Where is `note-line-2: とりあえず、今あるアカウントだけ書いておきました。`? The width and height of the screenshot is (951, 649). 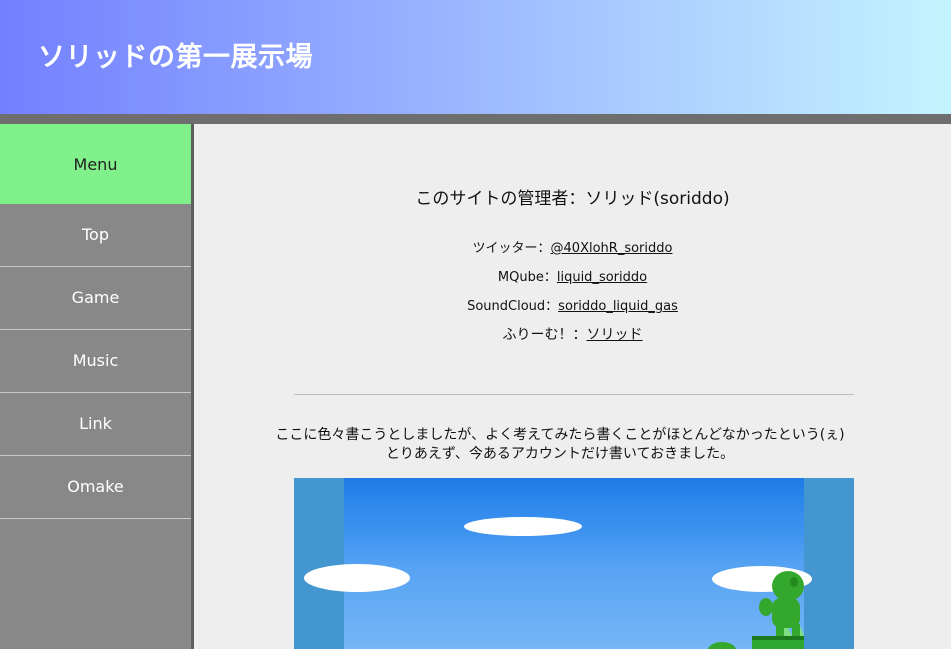
note-line-2: とりあえず、今あるアカウントだけ書いておきました。 is located at coordinates (560, 454).